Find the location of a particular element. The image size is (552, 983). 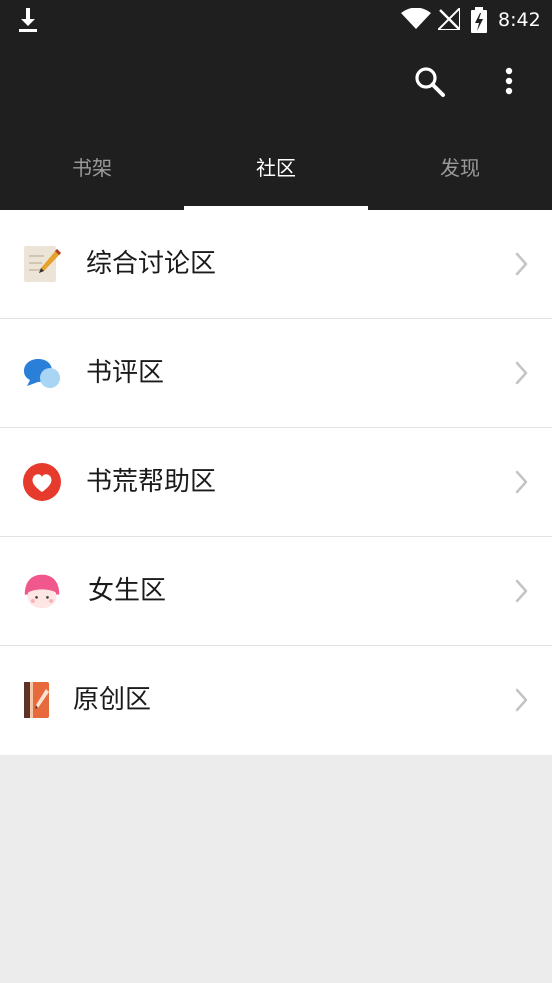

status-bar: 8:42 is located at coordinates (276, 20).